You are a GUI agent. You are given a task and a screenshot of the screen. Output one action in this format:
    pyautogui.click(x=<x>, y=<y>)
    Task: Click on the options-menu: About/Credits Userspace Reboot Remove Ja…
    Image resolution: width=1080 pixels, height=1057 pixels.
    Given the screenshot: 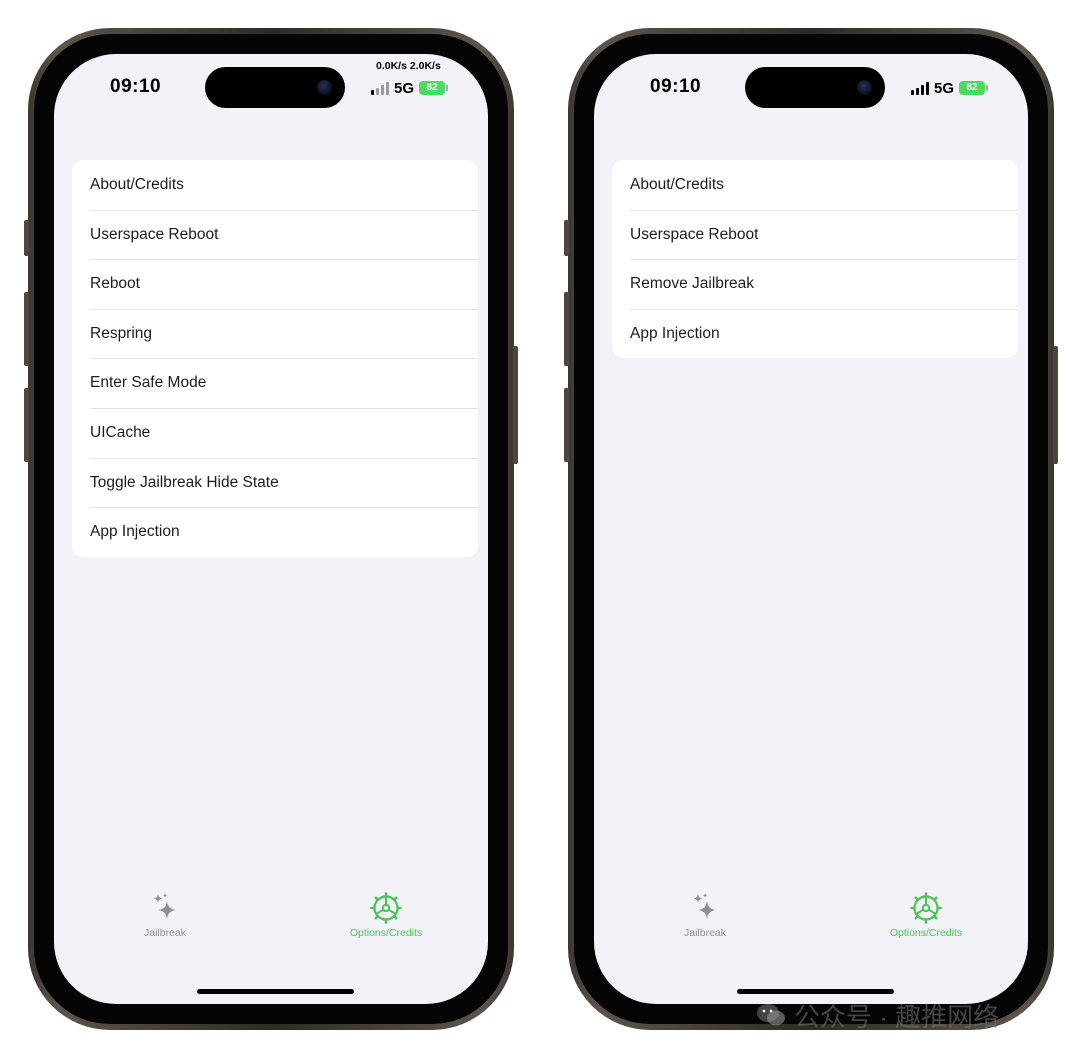 What is the action you would take?
    pyautogui.click(x=815, y=259)
    